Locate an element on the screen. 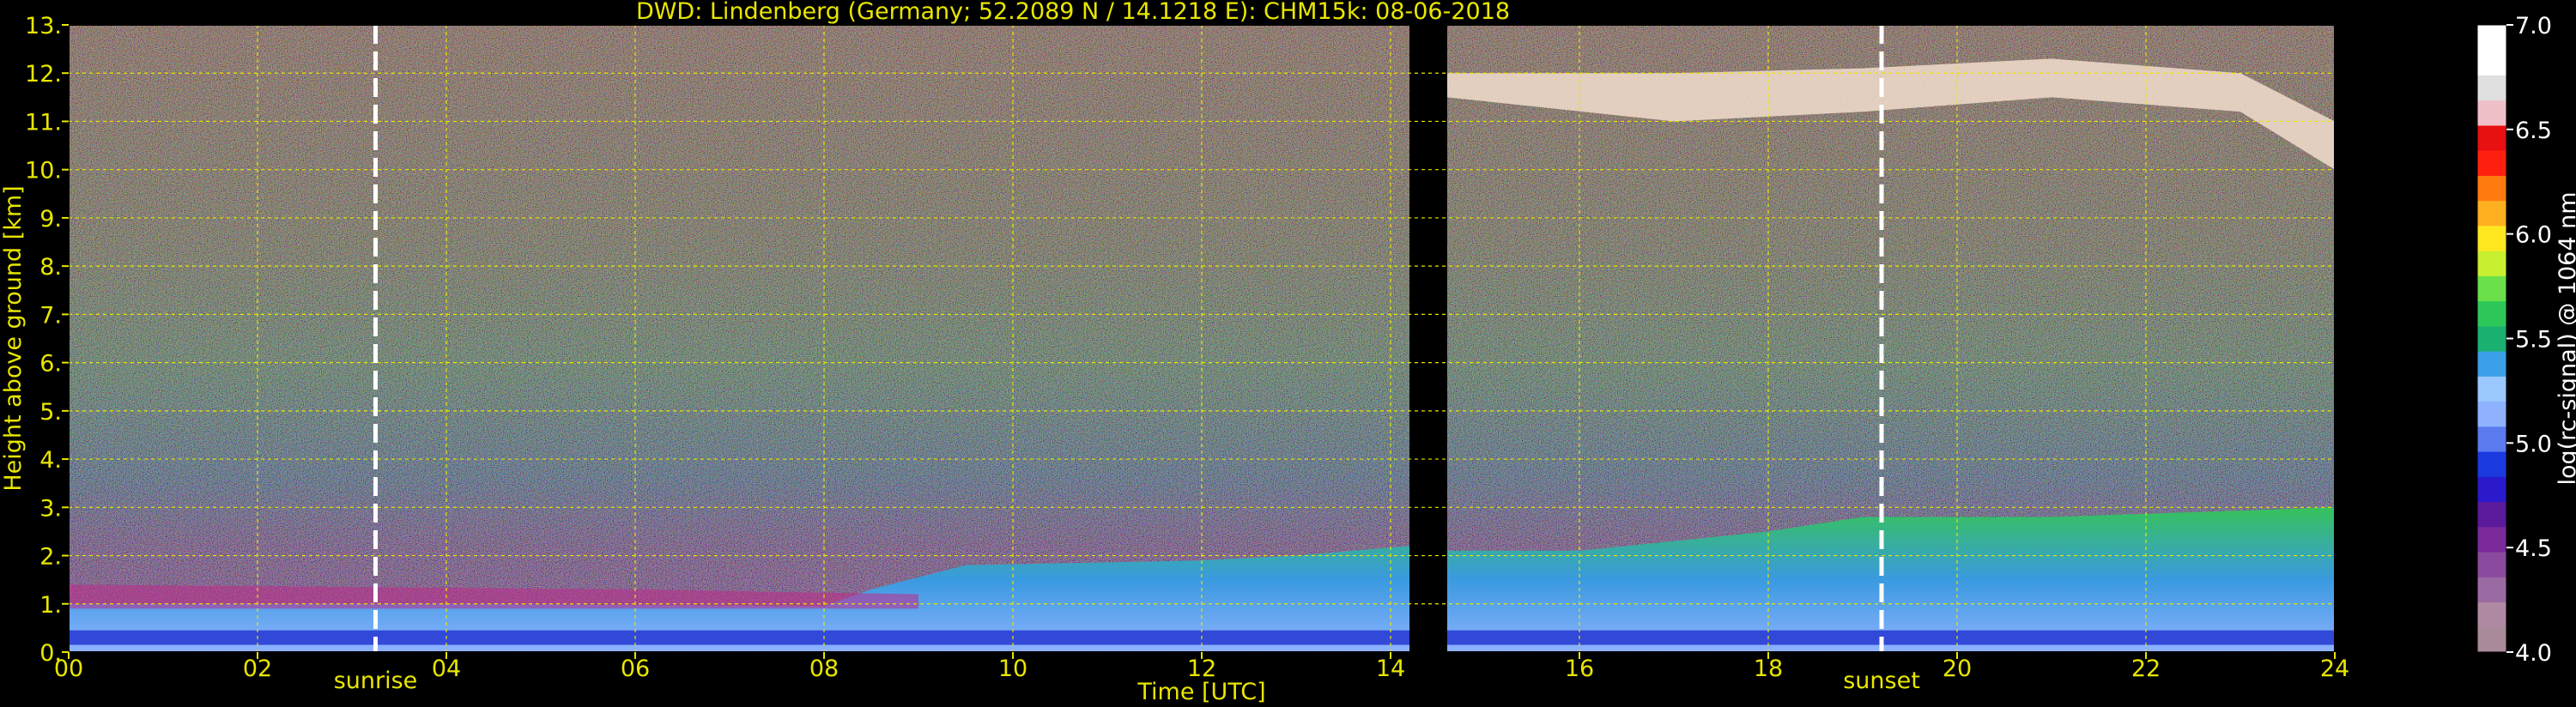 The width and height of the screenshot is (2576, 707). x-axis-label: Time [UTC] is located at coordinates (1200, 692).